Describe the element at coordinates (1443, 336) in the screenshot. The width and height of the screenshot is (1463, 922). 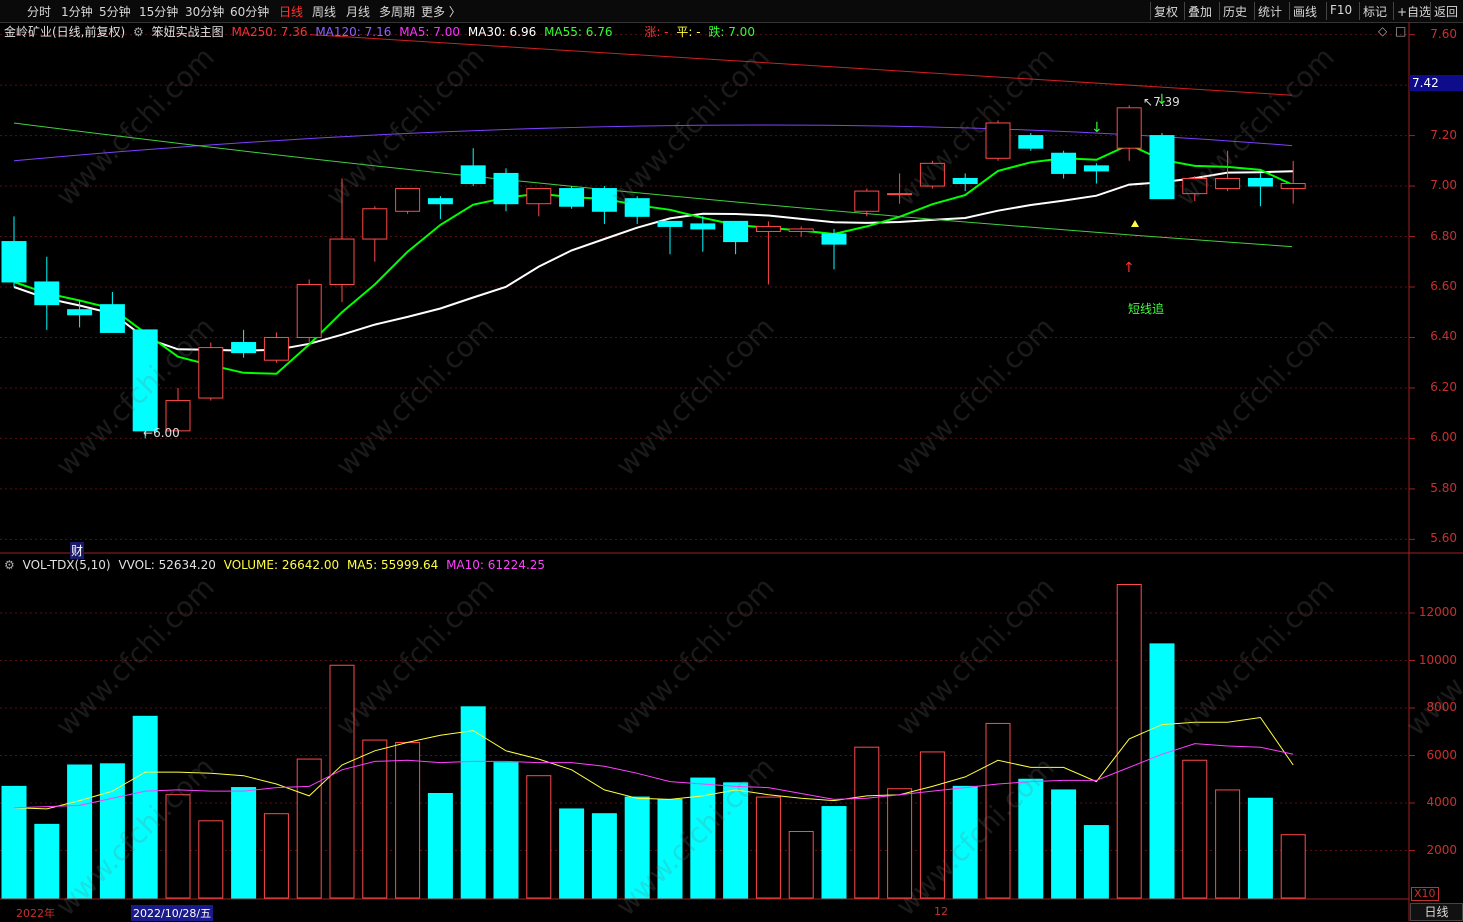
I see `price-tick-6: 6.40` at that location.